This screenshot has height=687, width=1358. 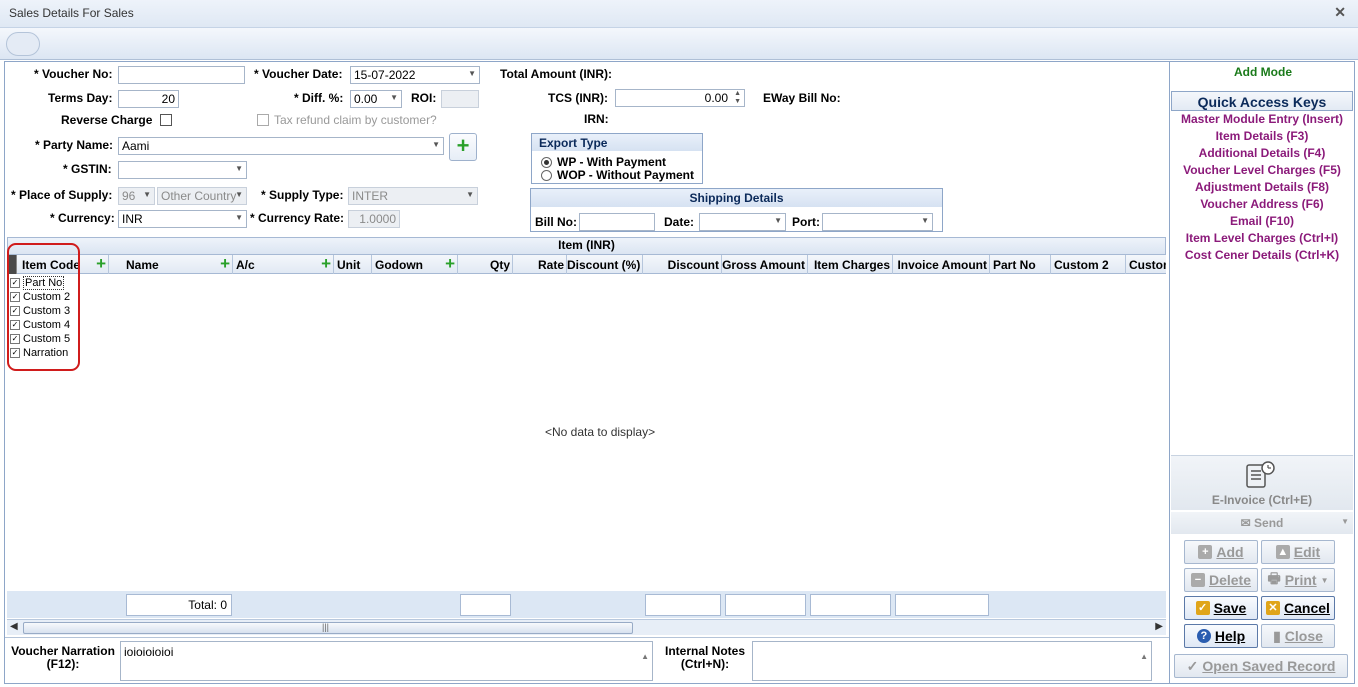 I want to click on col-invoice-amount: Invoice Amount, so click(x=941, y=264).